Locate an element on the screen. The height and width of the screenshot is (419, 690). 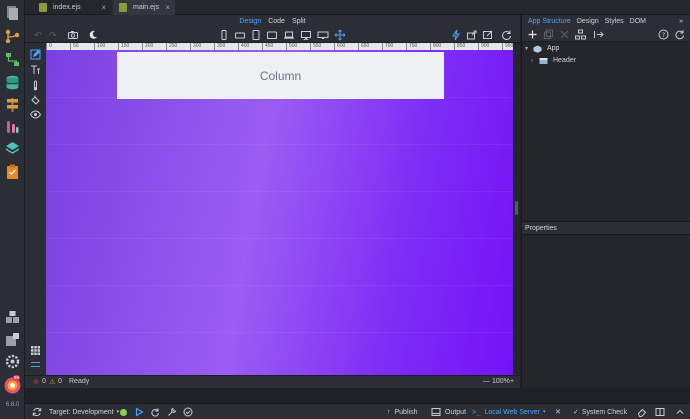
paint-bucket-icon is located at coordinates (35, 100).